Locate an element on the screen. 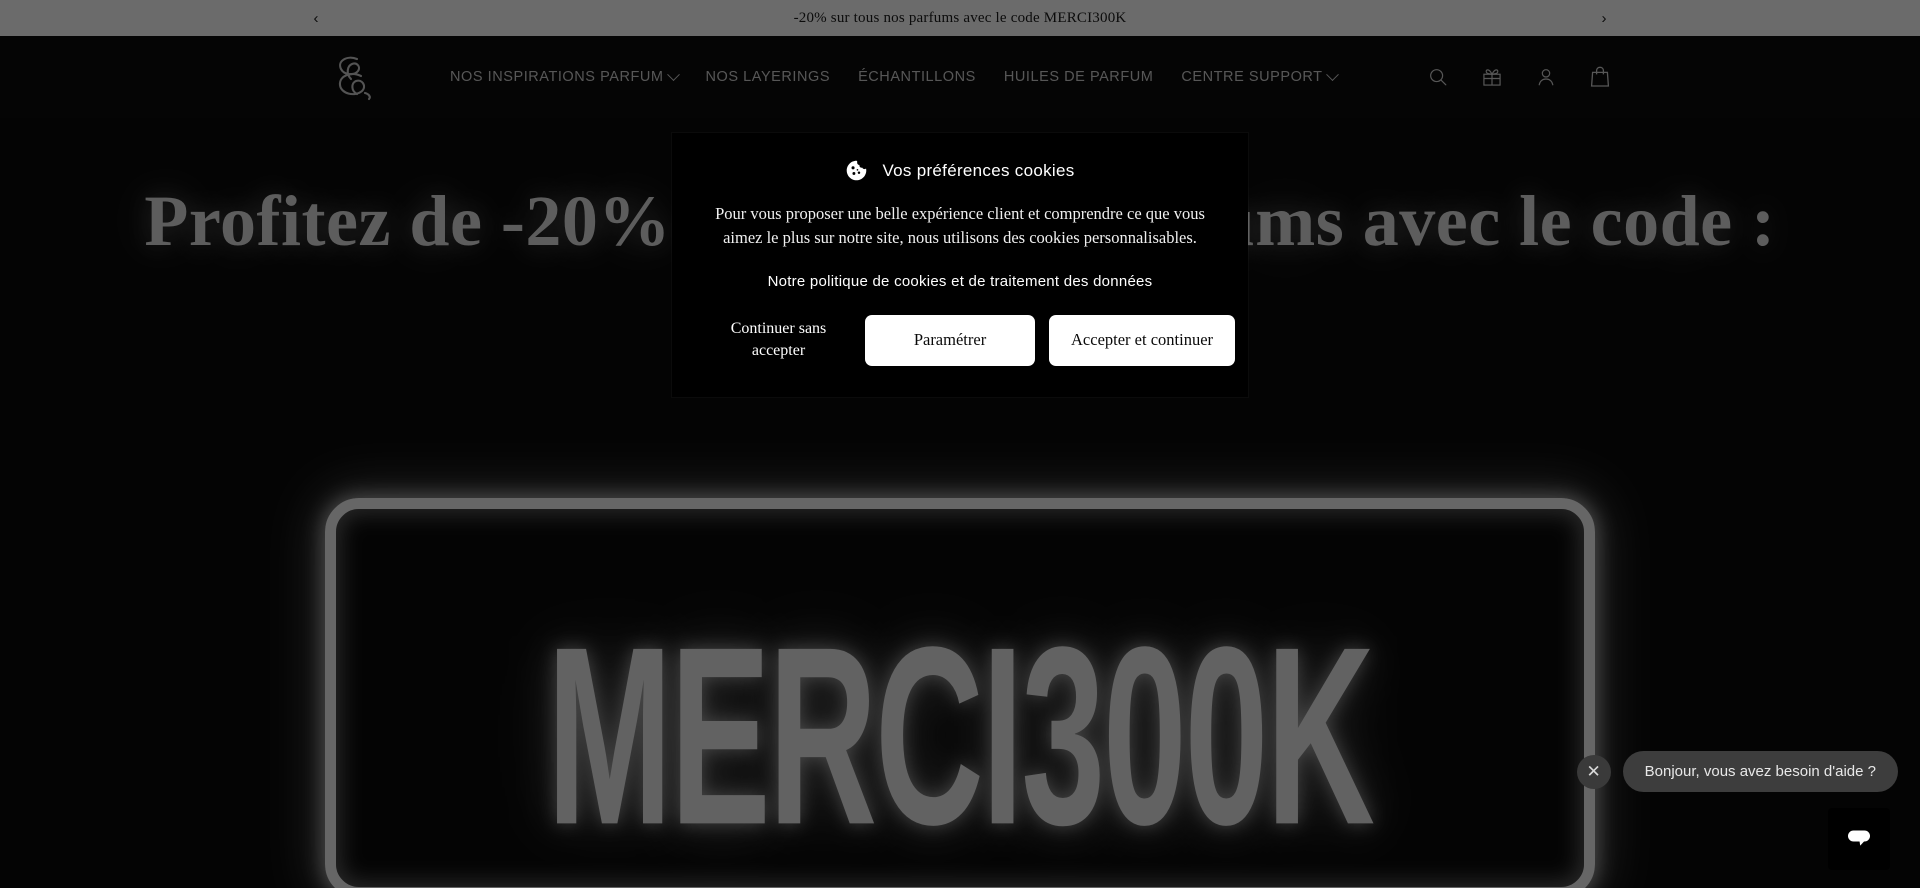 This screenshot has width=1920, height=888. chat-greeting-message: Bonjour, vous avez besoin d'aide ? is located at coordinates (1760, 771).